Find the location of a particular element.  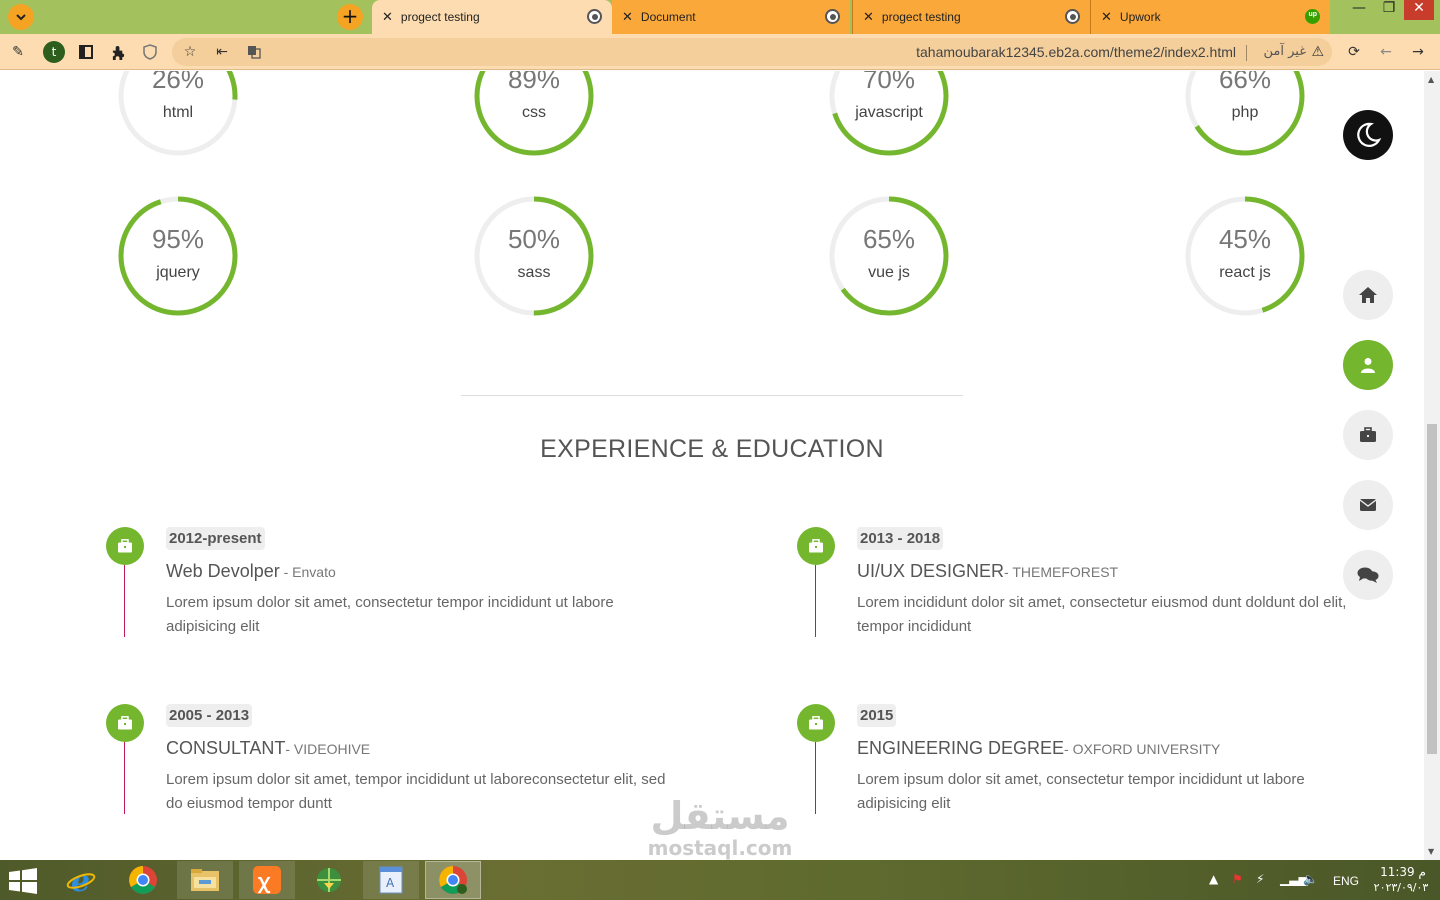

start-button is located at coordinates (24, 881).